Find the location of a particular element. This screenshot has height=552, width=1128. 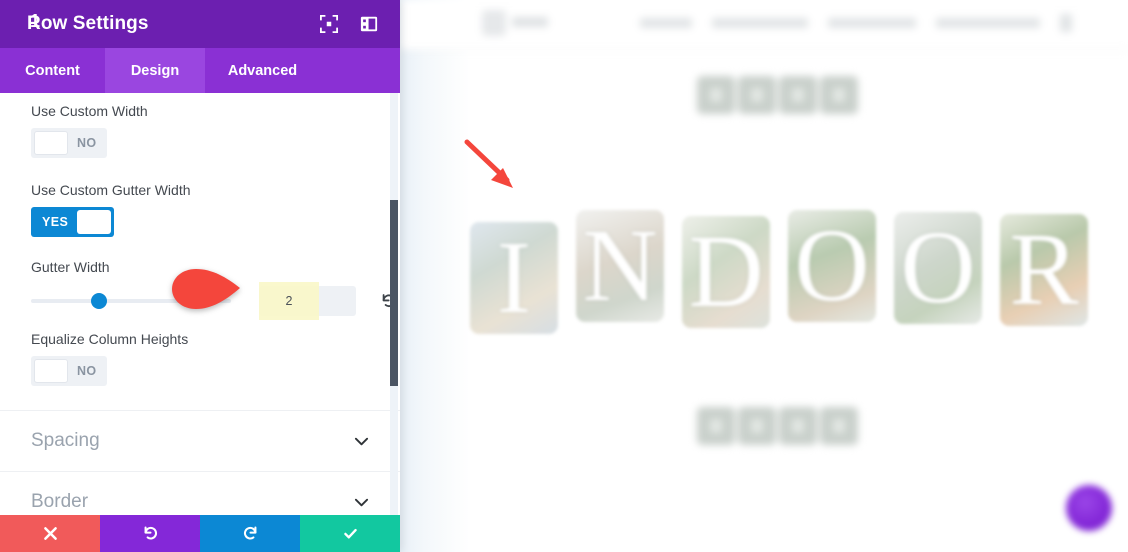

gutter-width-input: 2 is located at coordinates (289, 301).